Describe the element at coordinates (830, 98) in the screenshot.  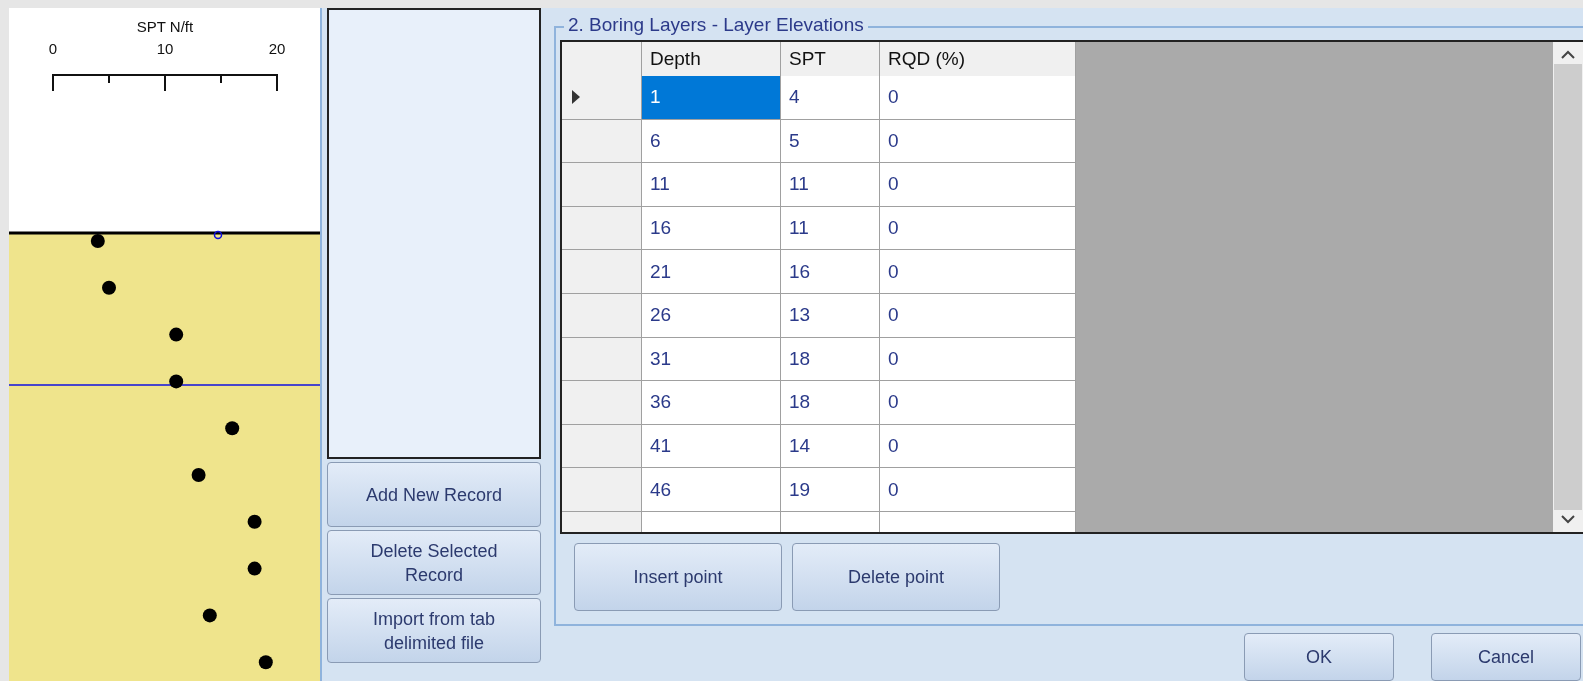
I see `table-cell: 4` at that location.